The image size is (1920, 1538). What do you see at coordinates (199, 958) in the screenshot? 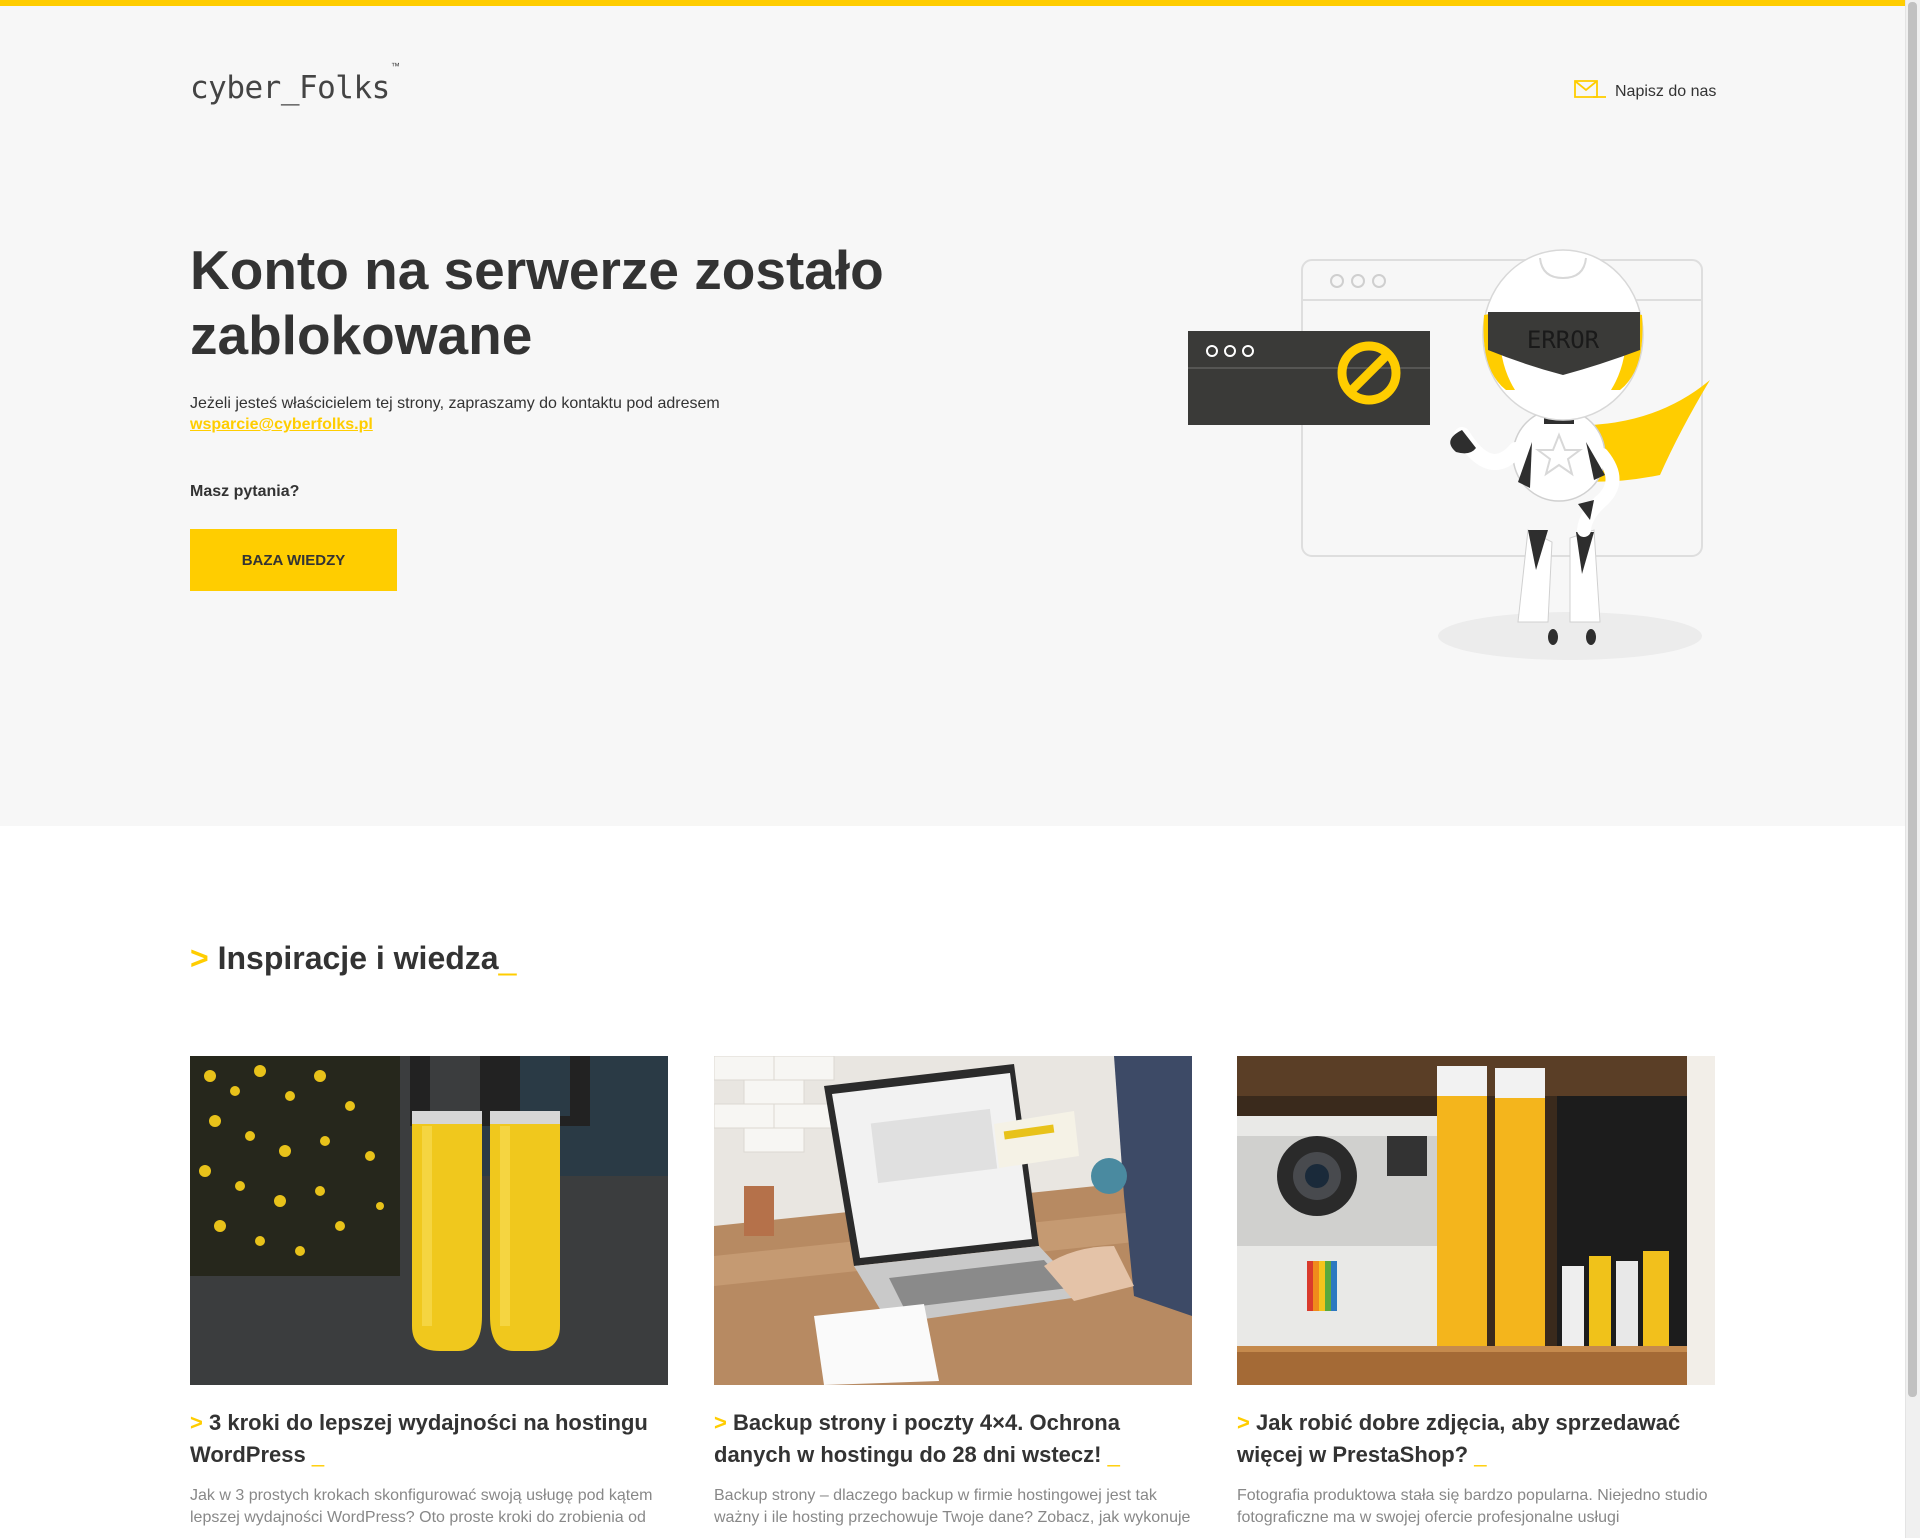
I see `section-prefix: >` at bounding box center [199, 958].